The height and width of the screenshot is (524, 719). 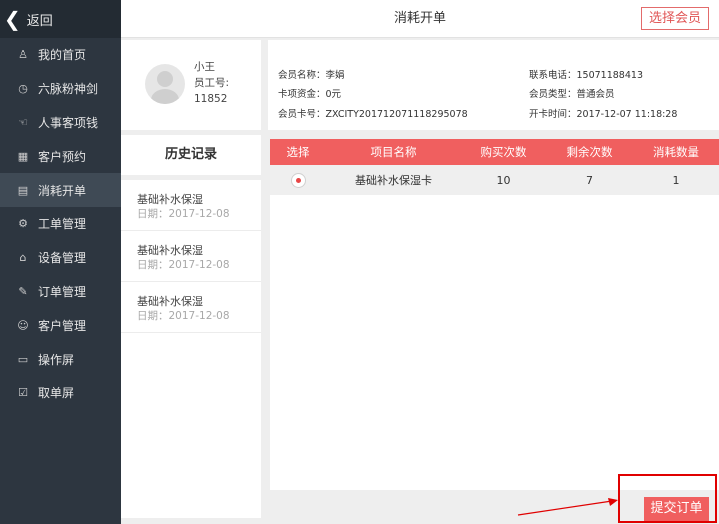 I want to click on header-bar: 消耗开单 选择会员, so click(x=420, y=19).